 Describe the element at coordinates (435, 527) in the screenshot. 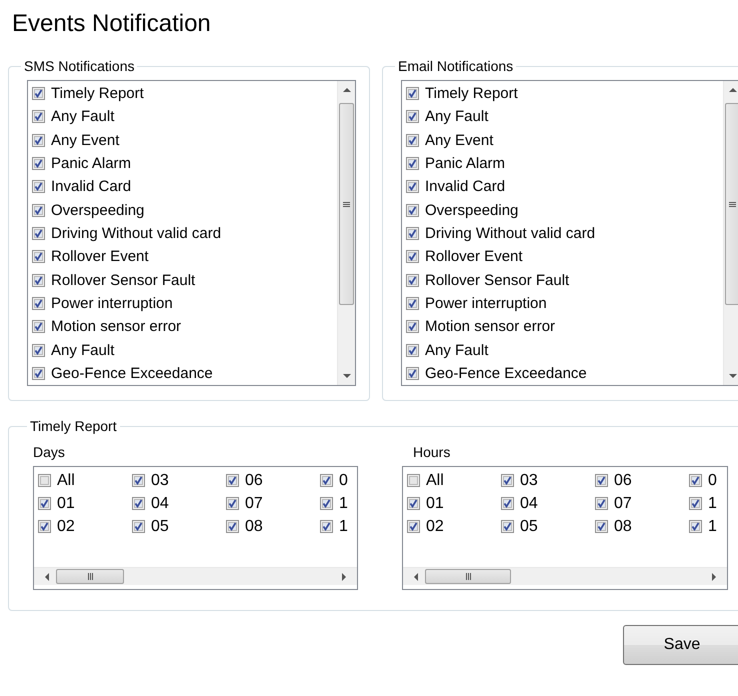

I see `checkbox-label: 02` at that location.